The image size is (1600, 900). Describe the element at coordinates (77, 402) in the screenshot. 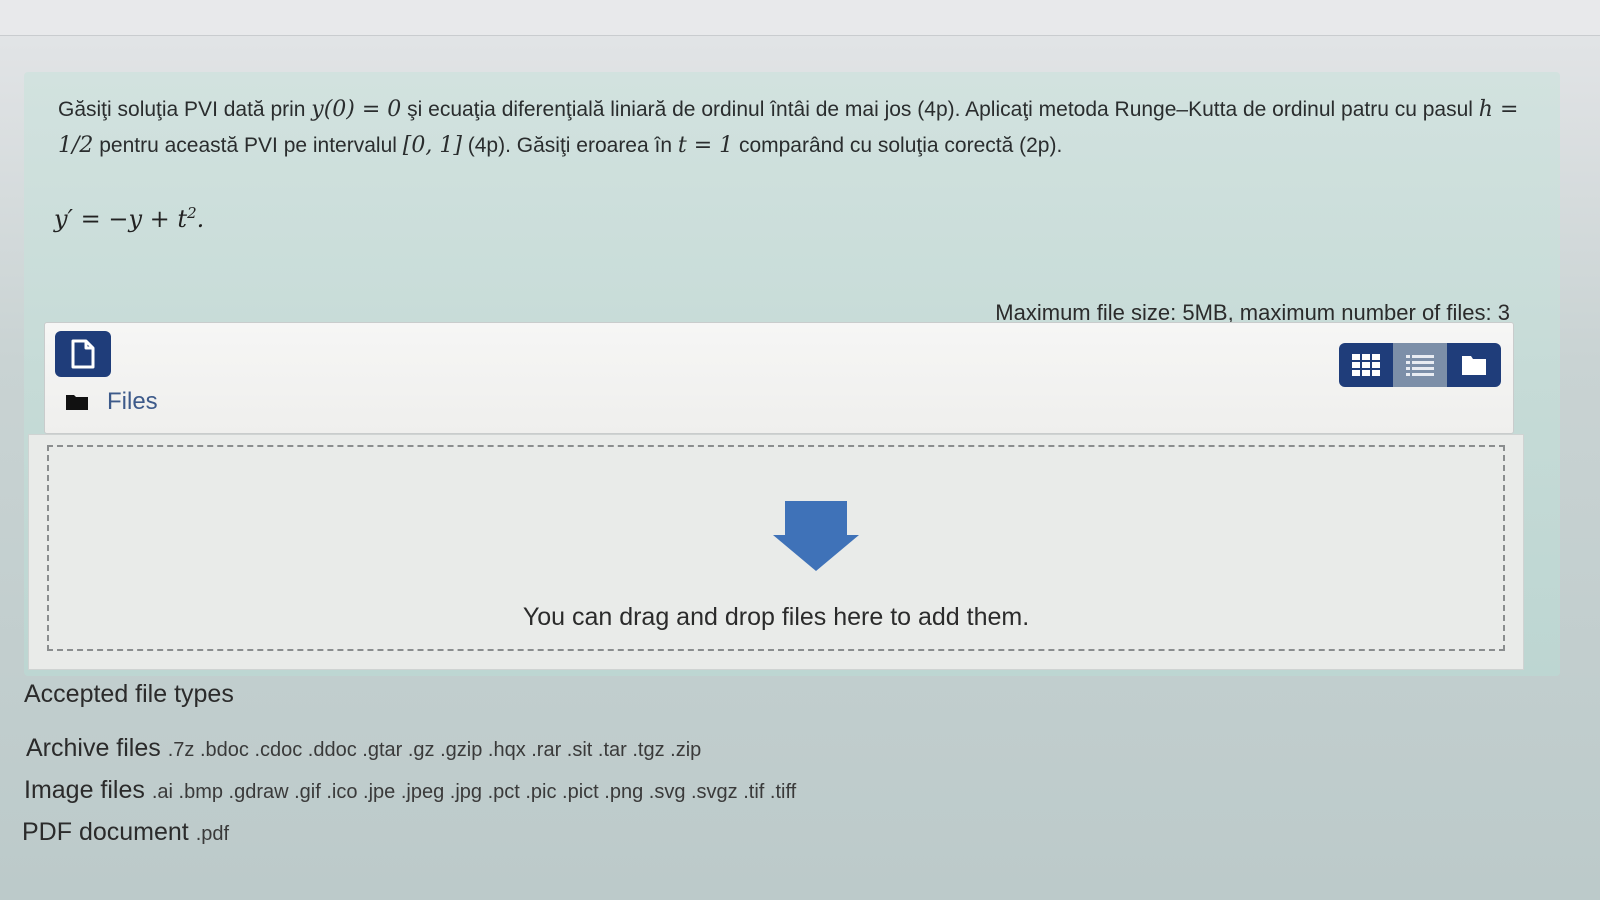

I see `folder-icon` at that location.